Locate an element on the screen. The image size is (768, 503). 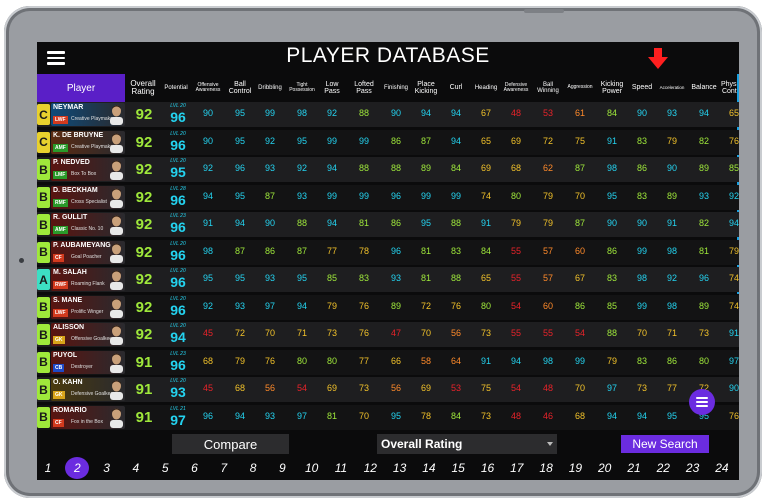
page-button: 10 is located at coordinates (312, 468).